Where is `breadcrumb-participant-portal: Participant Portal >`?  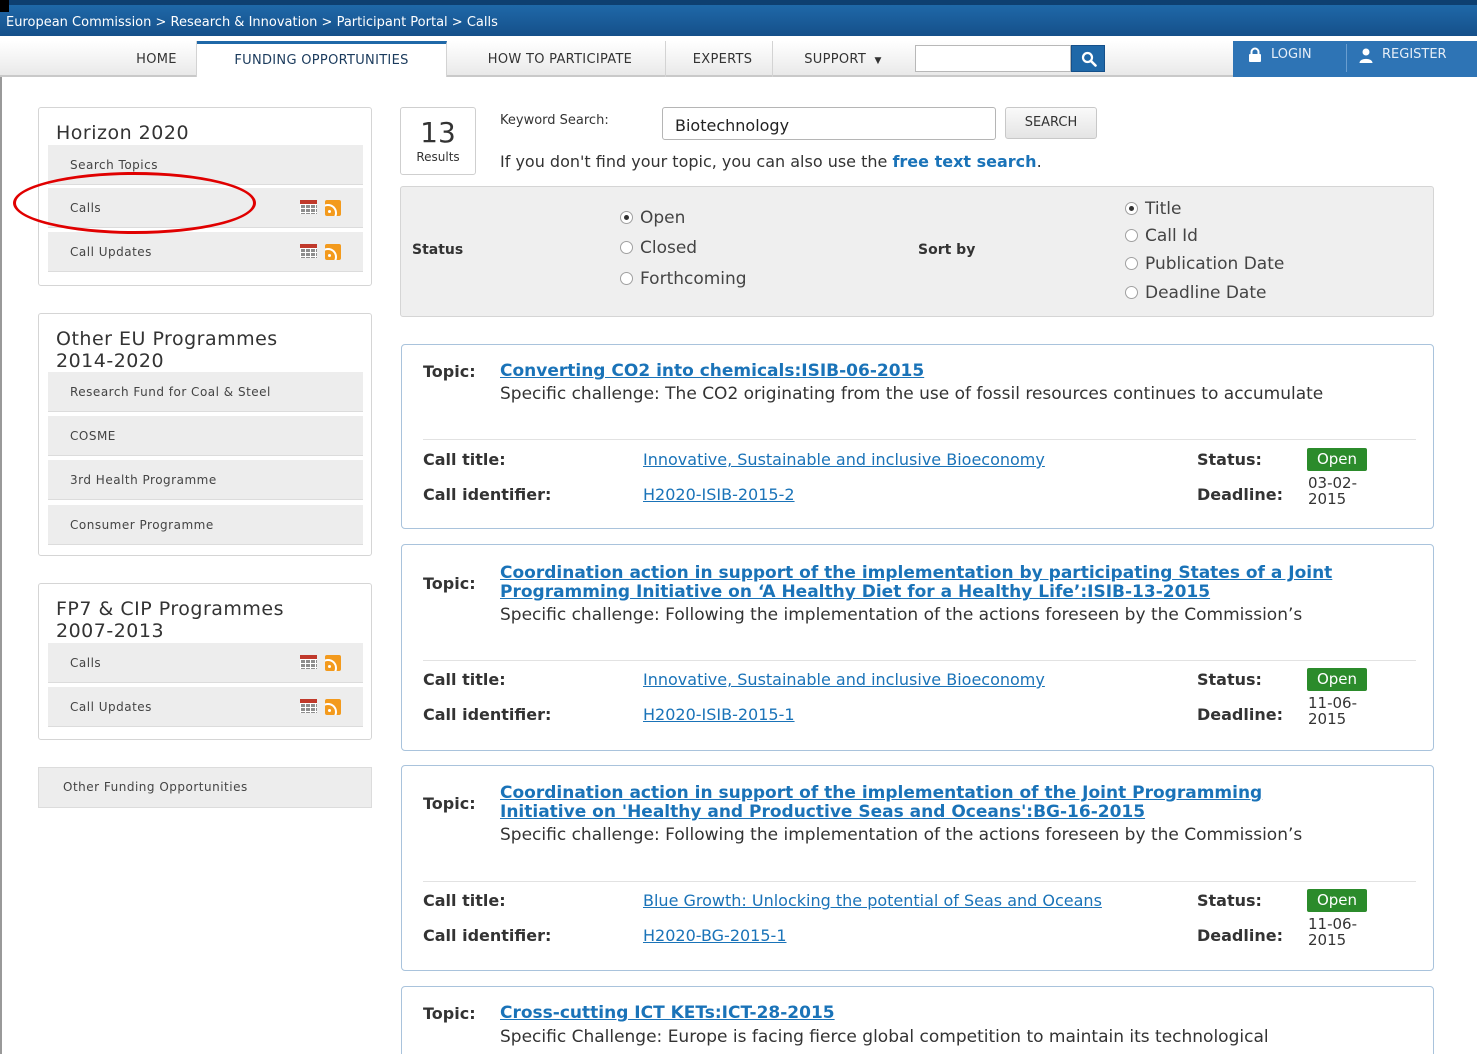
breadcrumb-participant-portal: Participant Portal > is located at coordinates (400, 22).